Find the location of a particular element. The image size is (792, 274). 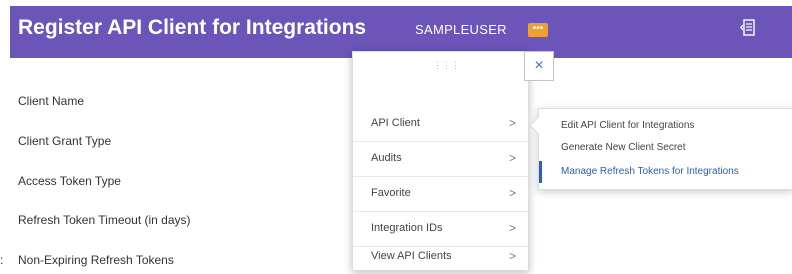

field-label-client-grant-type: Client Grant Type is located at coordinates (65, 141).